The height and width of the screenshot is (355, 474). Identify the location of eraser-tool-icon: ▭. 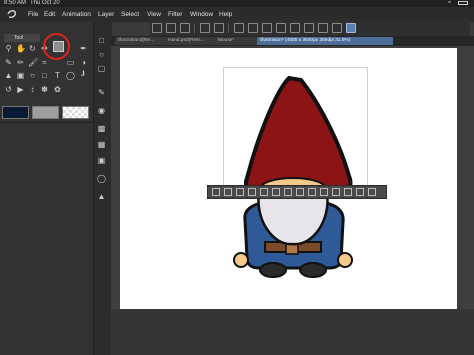
(70, 62).